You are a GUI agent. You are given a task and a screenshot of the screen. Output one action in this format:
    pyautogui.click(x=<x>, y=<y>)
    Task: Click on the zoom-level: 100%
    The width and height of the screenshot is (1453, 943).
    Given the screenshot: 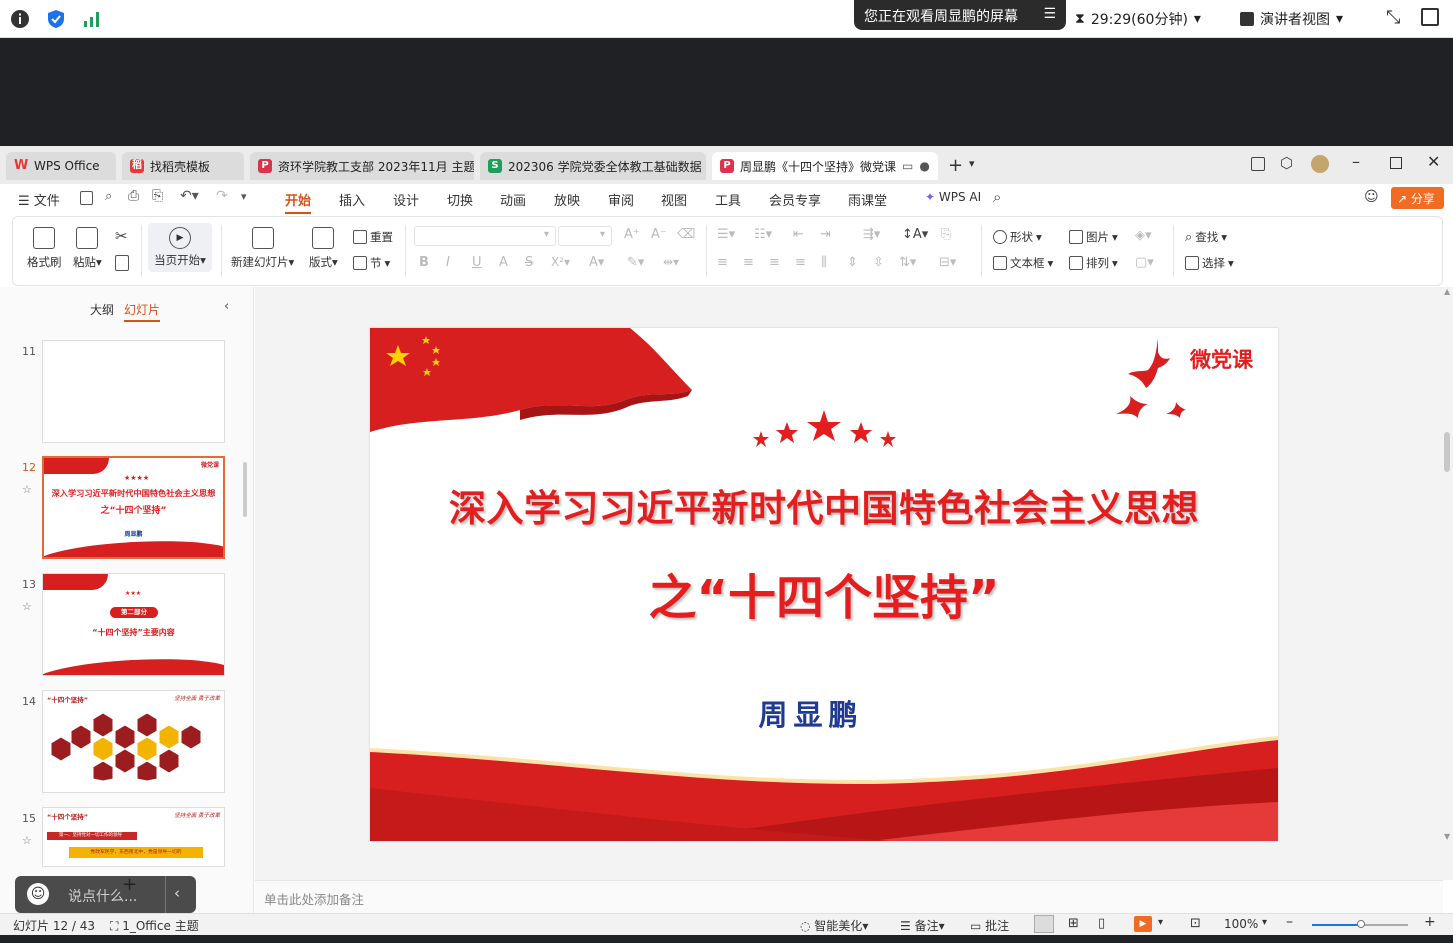 What is the action you would take?
    pyautogui.click(x=1241, y=924)
    